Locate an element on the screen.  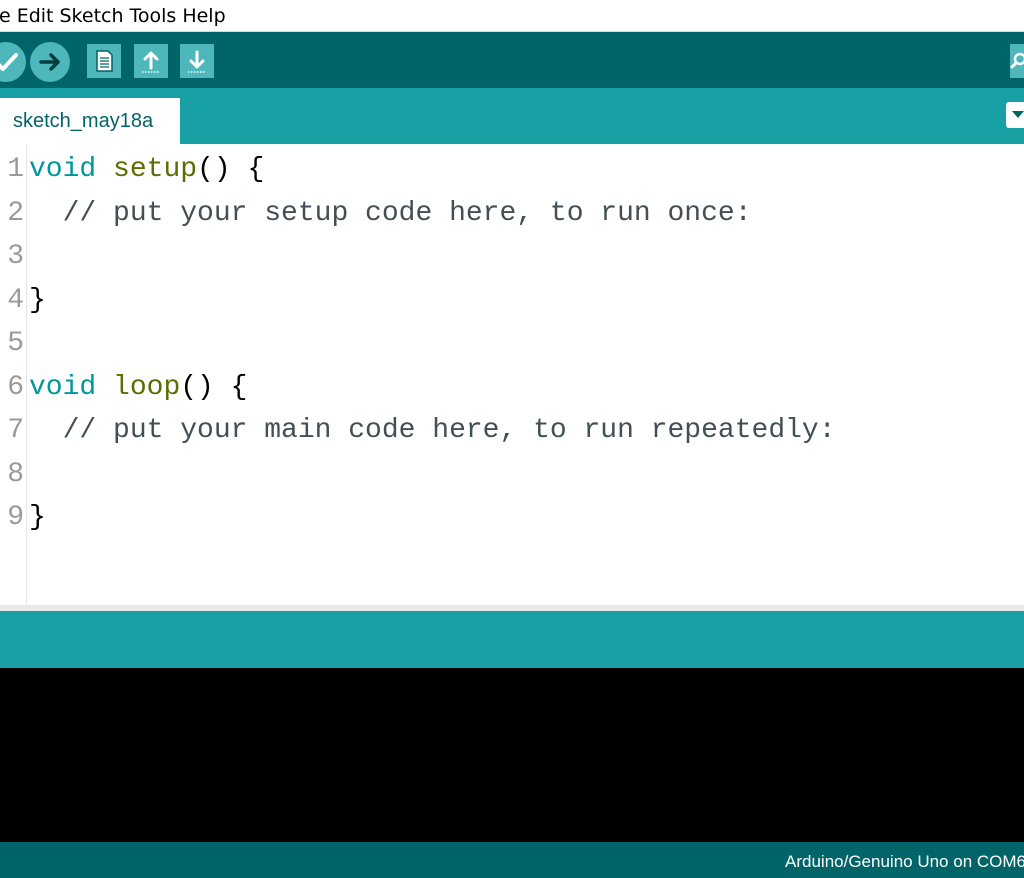
line-number: 5 is located at coordinates (15, 343).